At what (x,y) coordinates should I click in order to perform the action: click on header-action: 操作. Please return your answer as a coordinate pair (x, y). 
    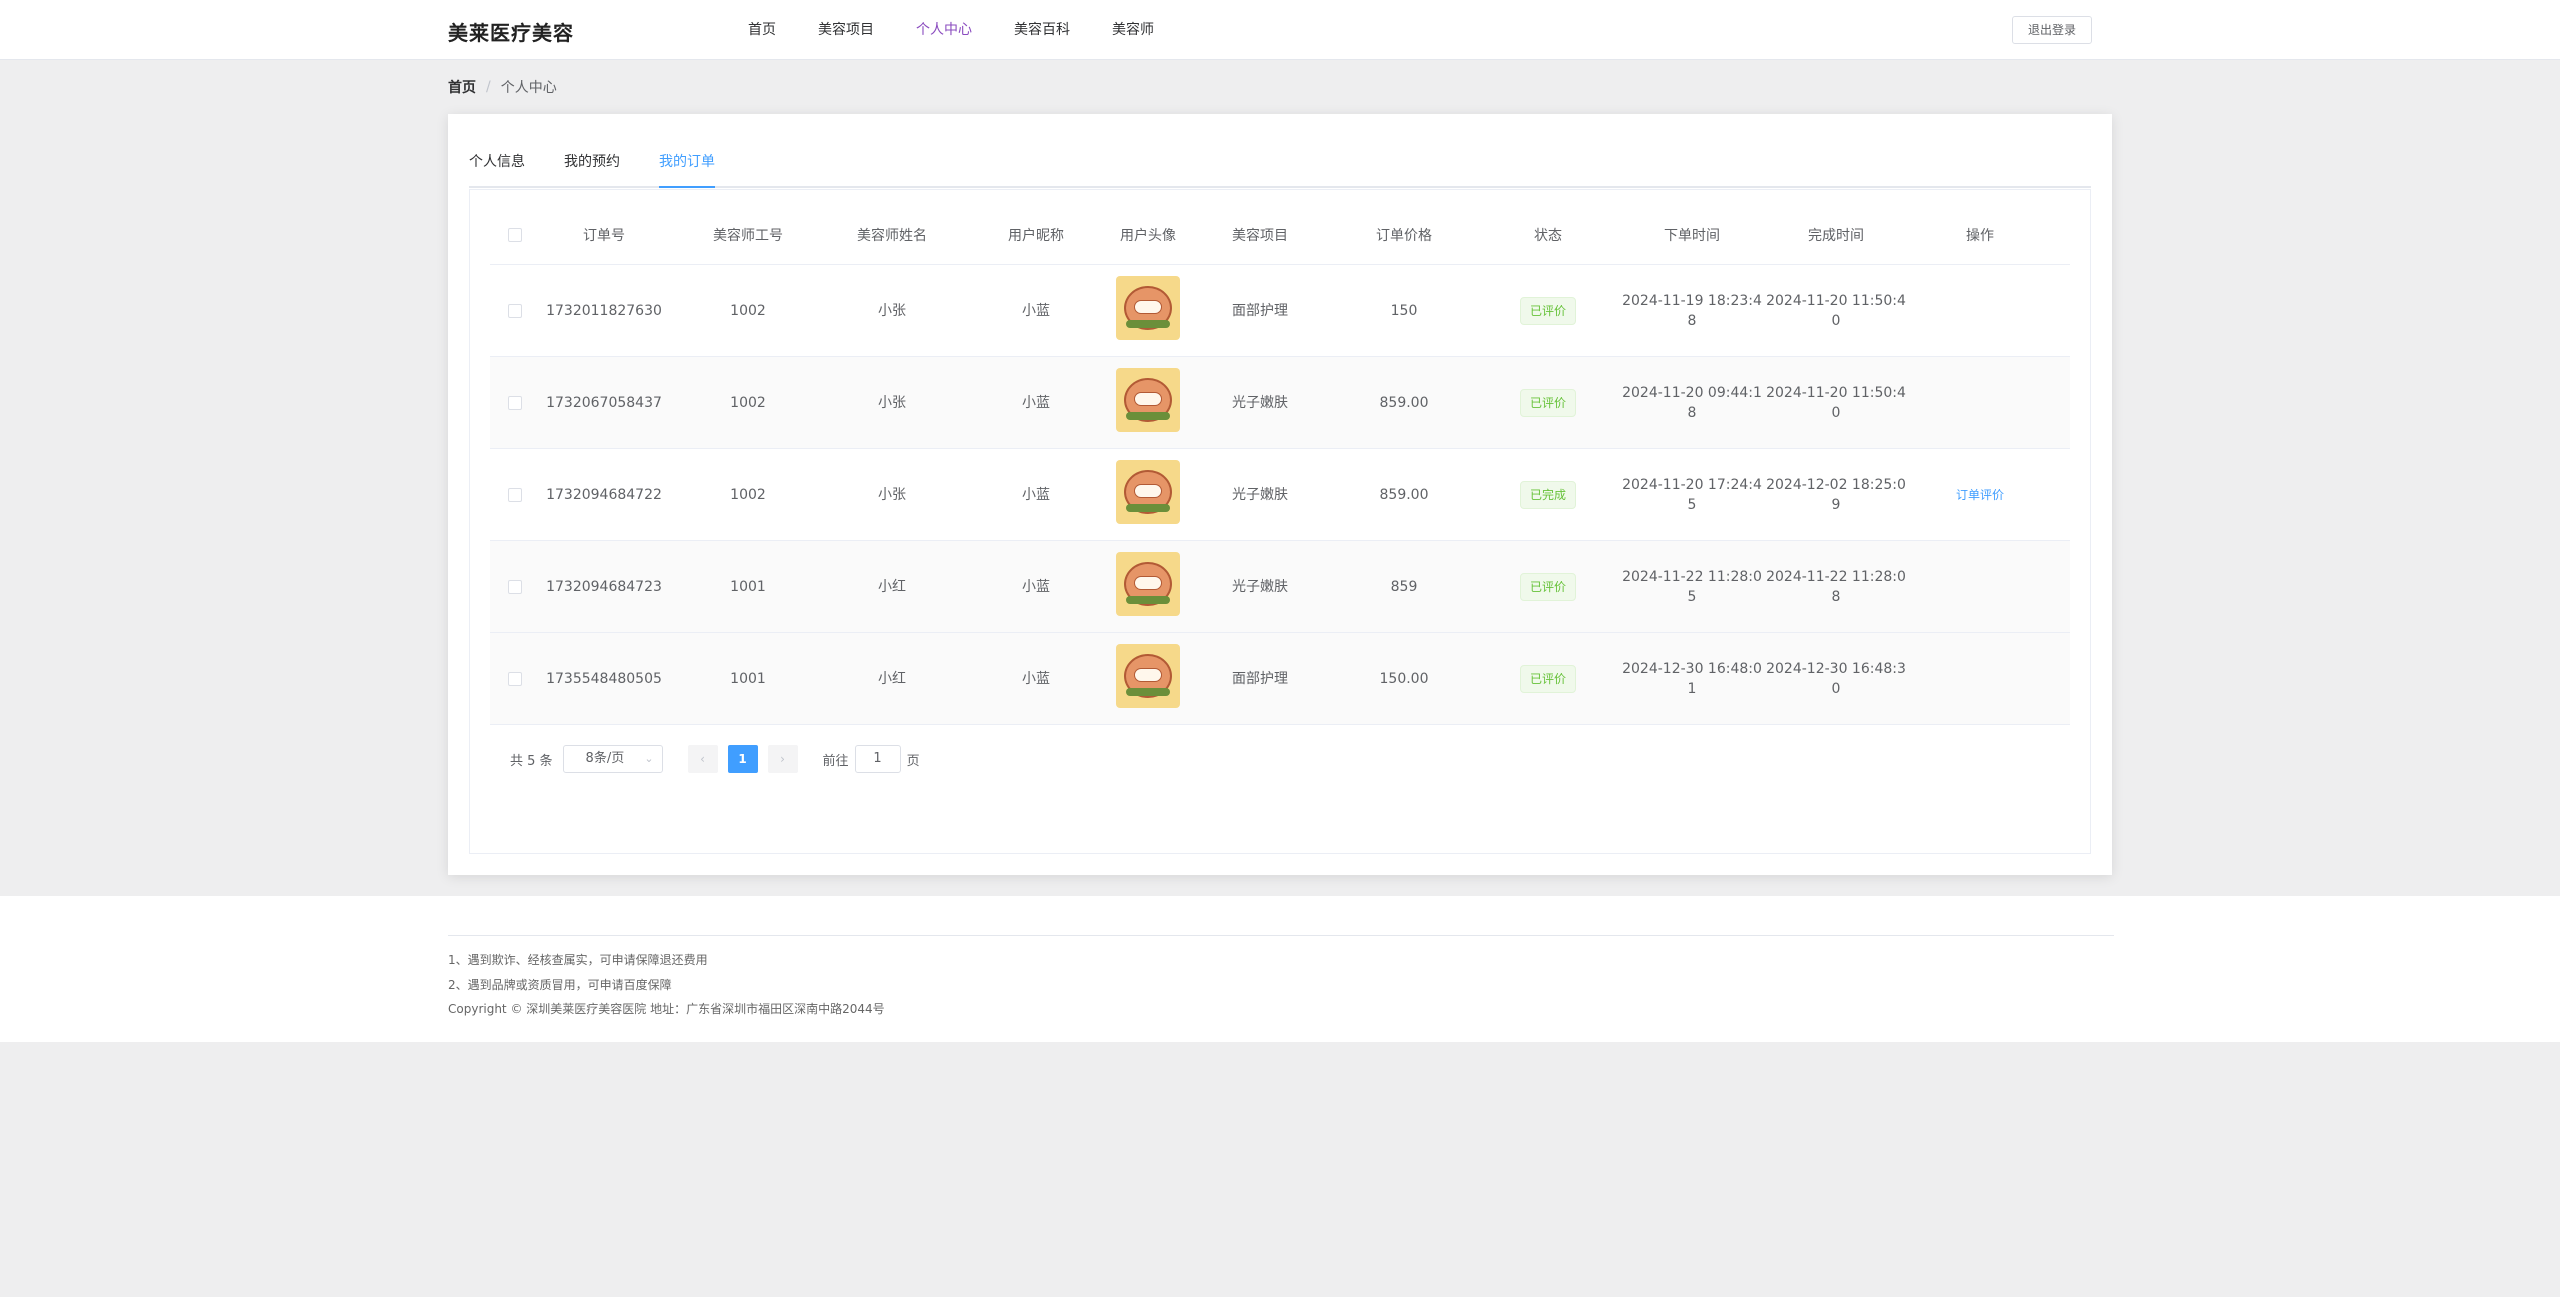
    Looking at the image, I should click on (1980, 235).